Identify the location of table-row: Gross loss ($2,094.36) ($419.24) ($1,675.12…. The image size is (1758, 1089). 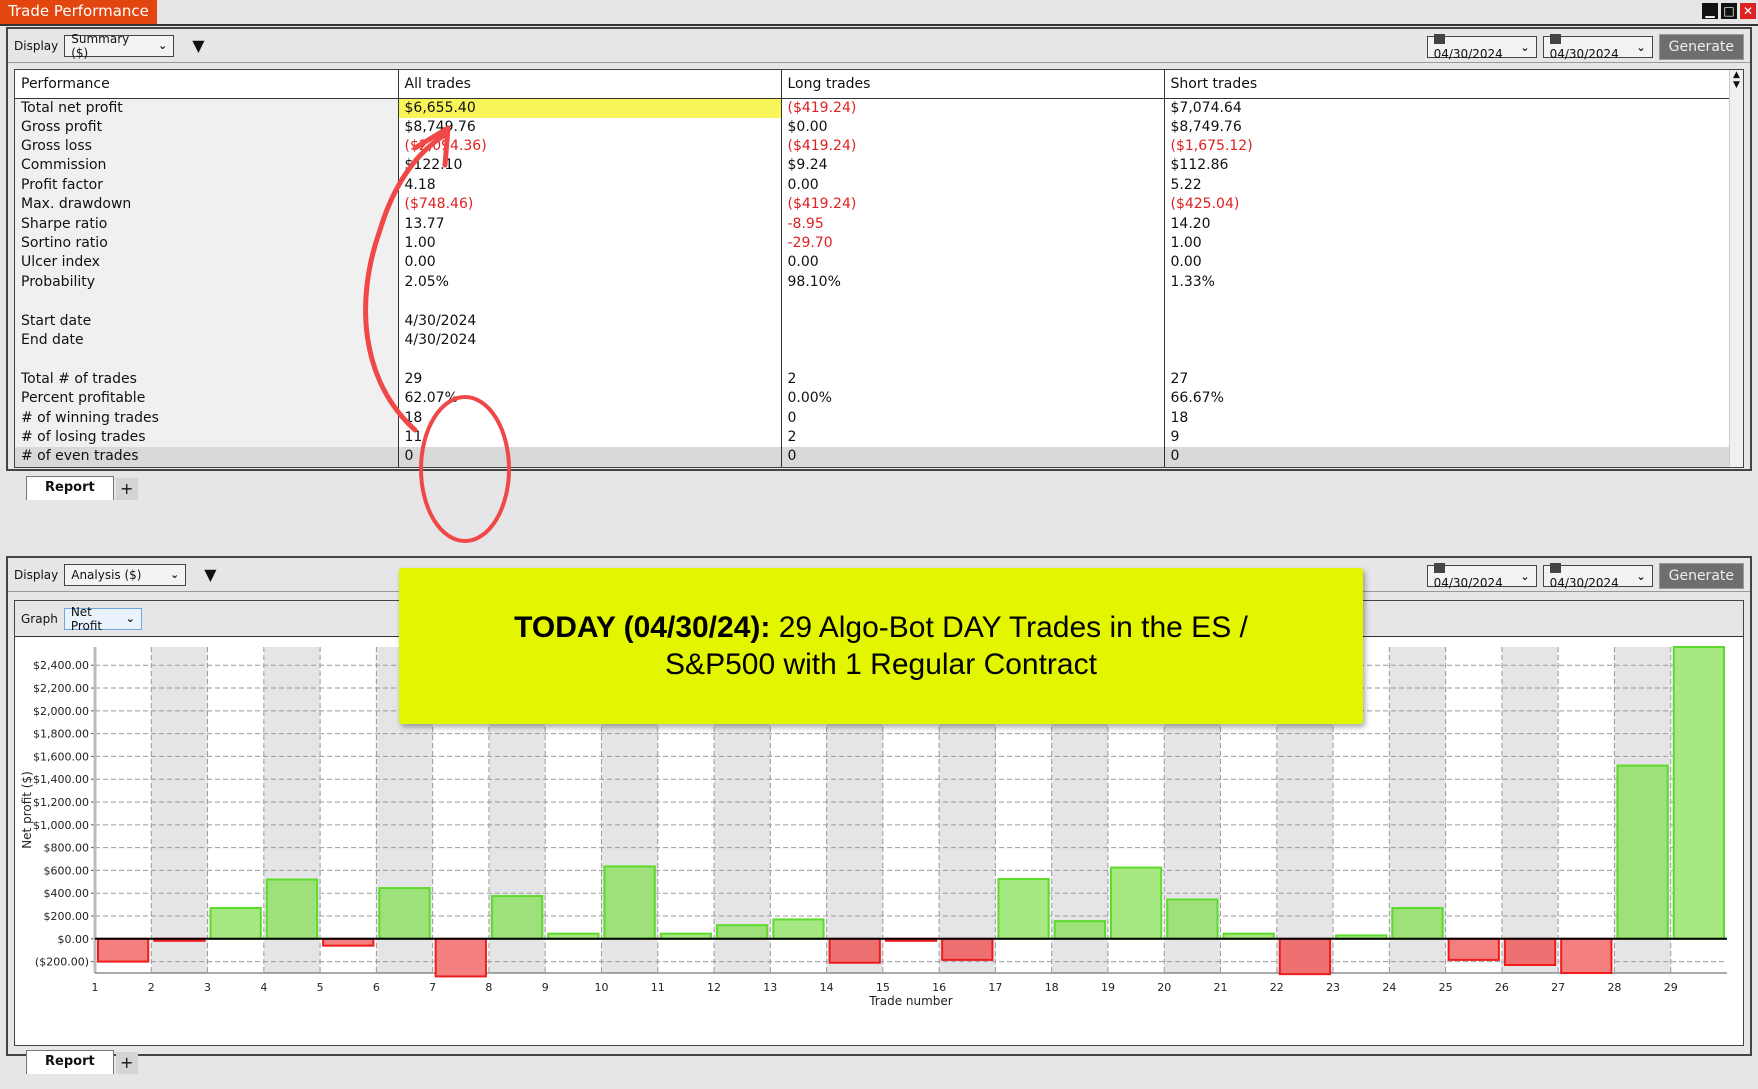
(879, 146).